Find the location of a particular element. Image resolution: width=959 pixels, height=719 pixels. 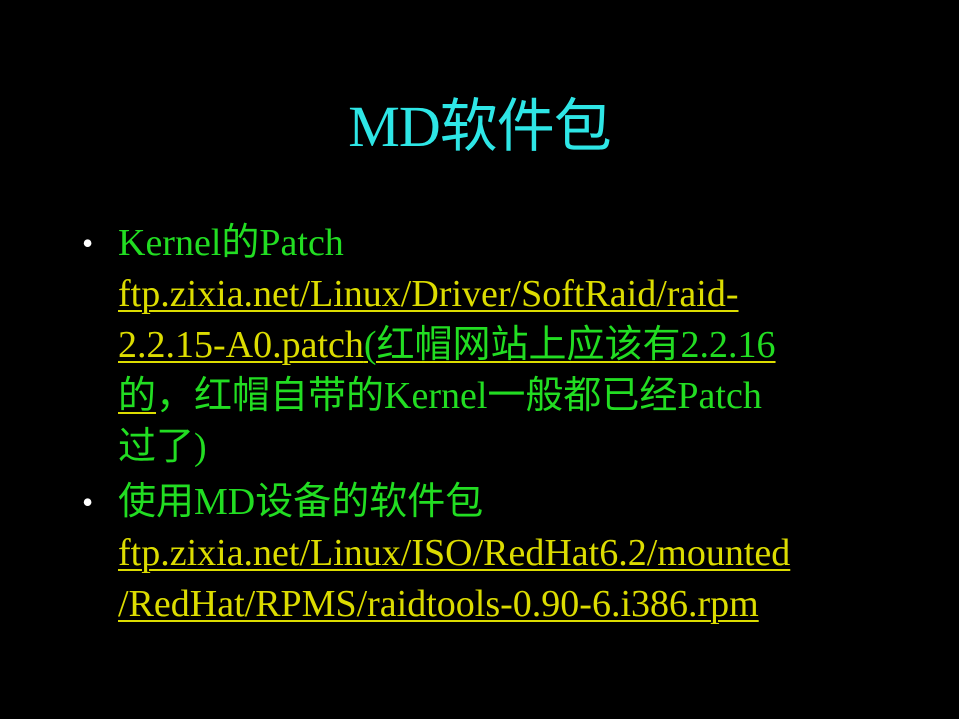

raidtools-link-line-2: /RedHat/RPMS/raidtools-0.90-6.i386.rpm is located at coordinates (510, 604).